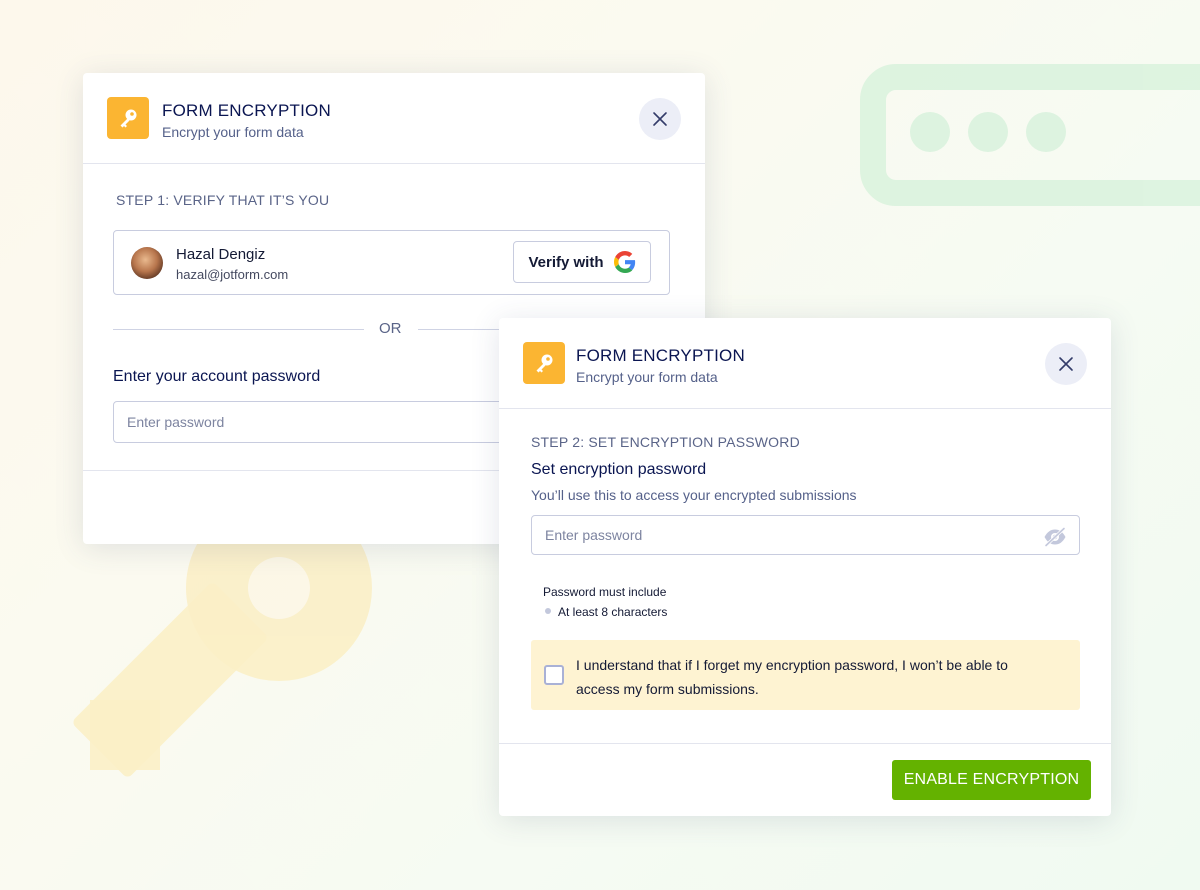 The width and height of the screenshot is (1200, 890). What do you see at coordinates (238, 329) in the screenshot?
I see `or-divider-left` at bounding box center [238, 329].